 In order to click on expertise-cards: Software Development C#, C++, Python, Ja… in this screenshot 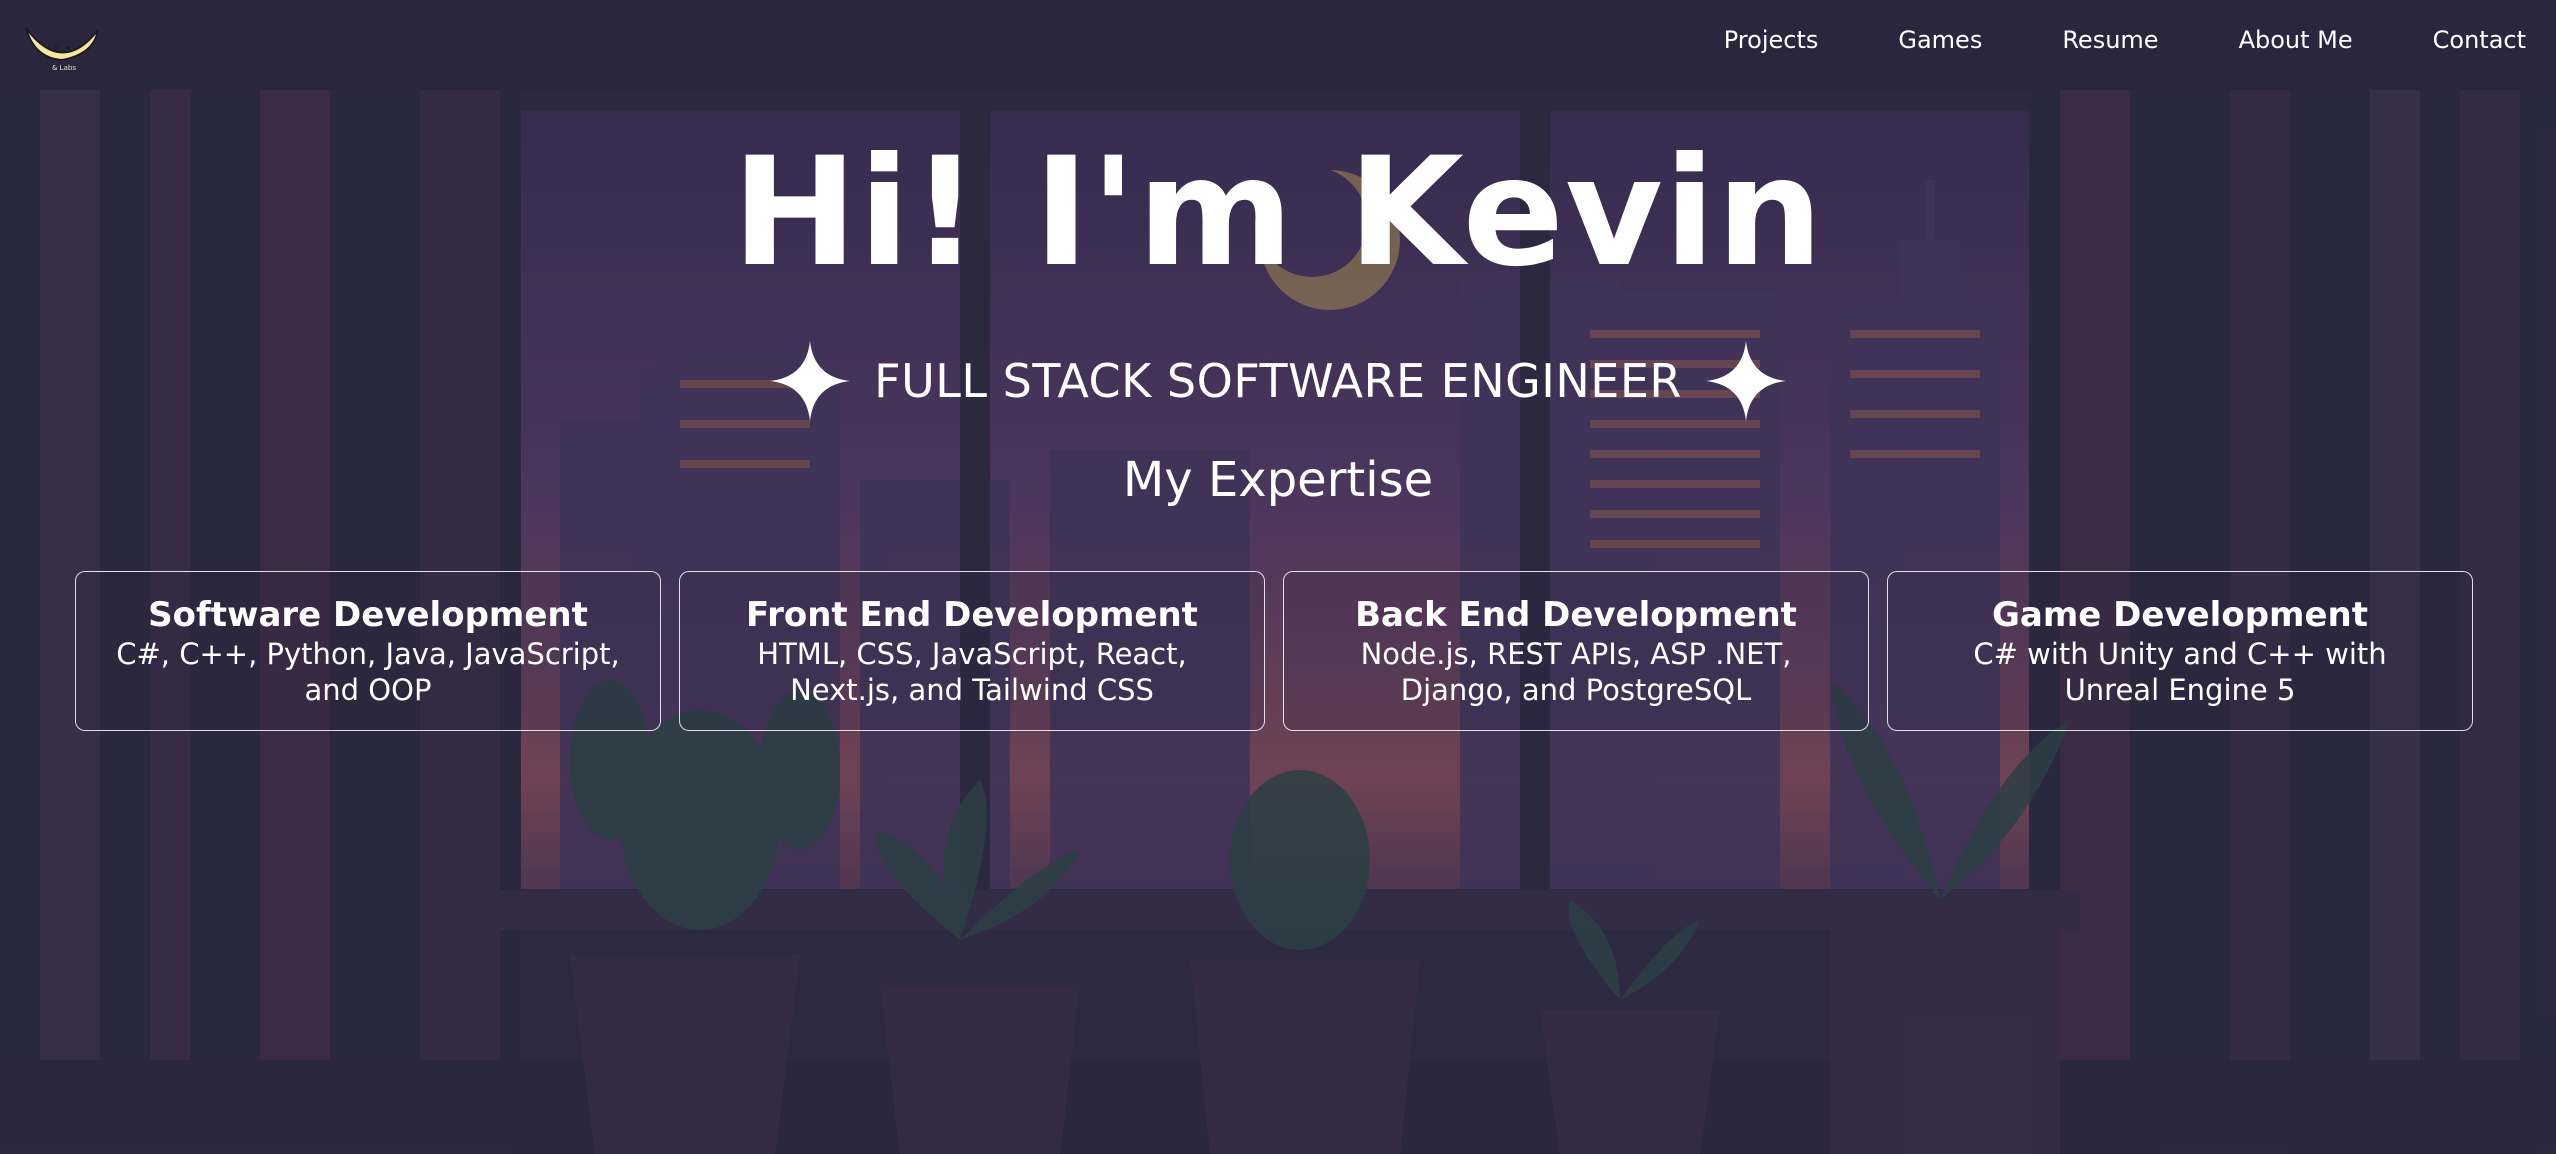, I will do `click(1276, 652)`.